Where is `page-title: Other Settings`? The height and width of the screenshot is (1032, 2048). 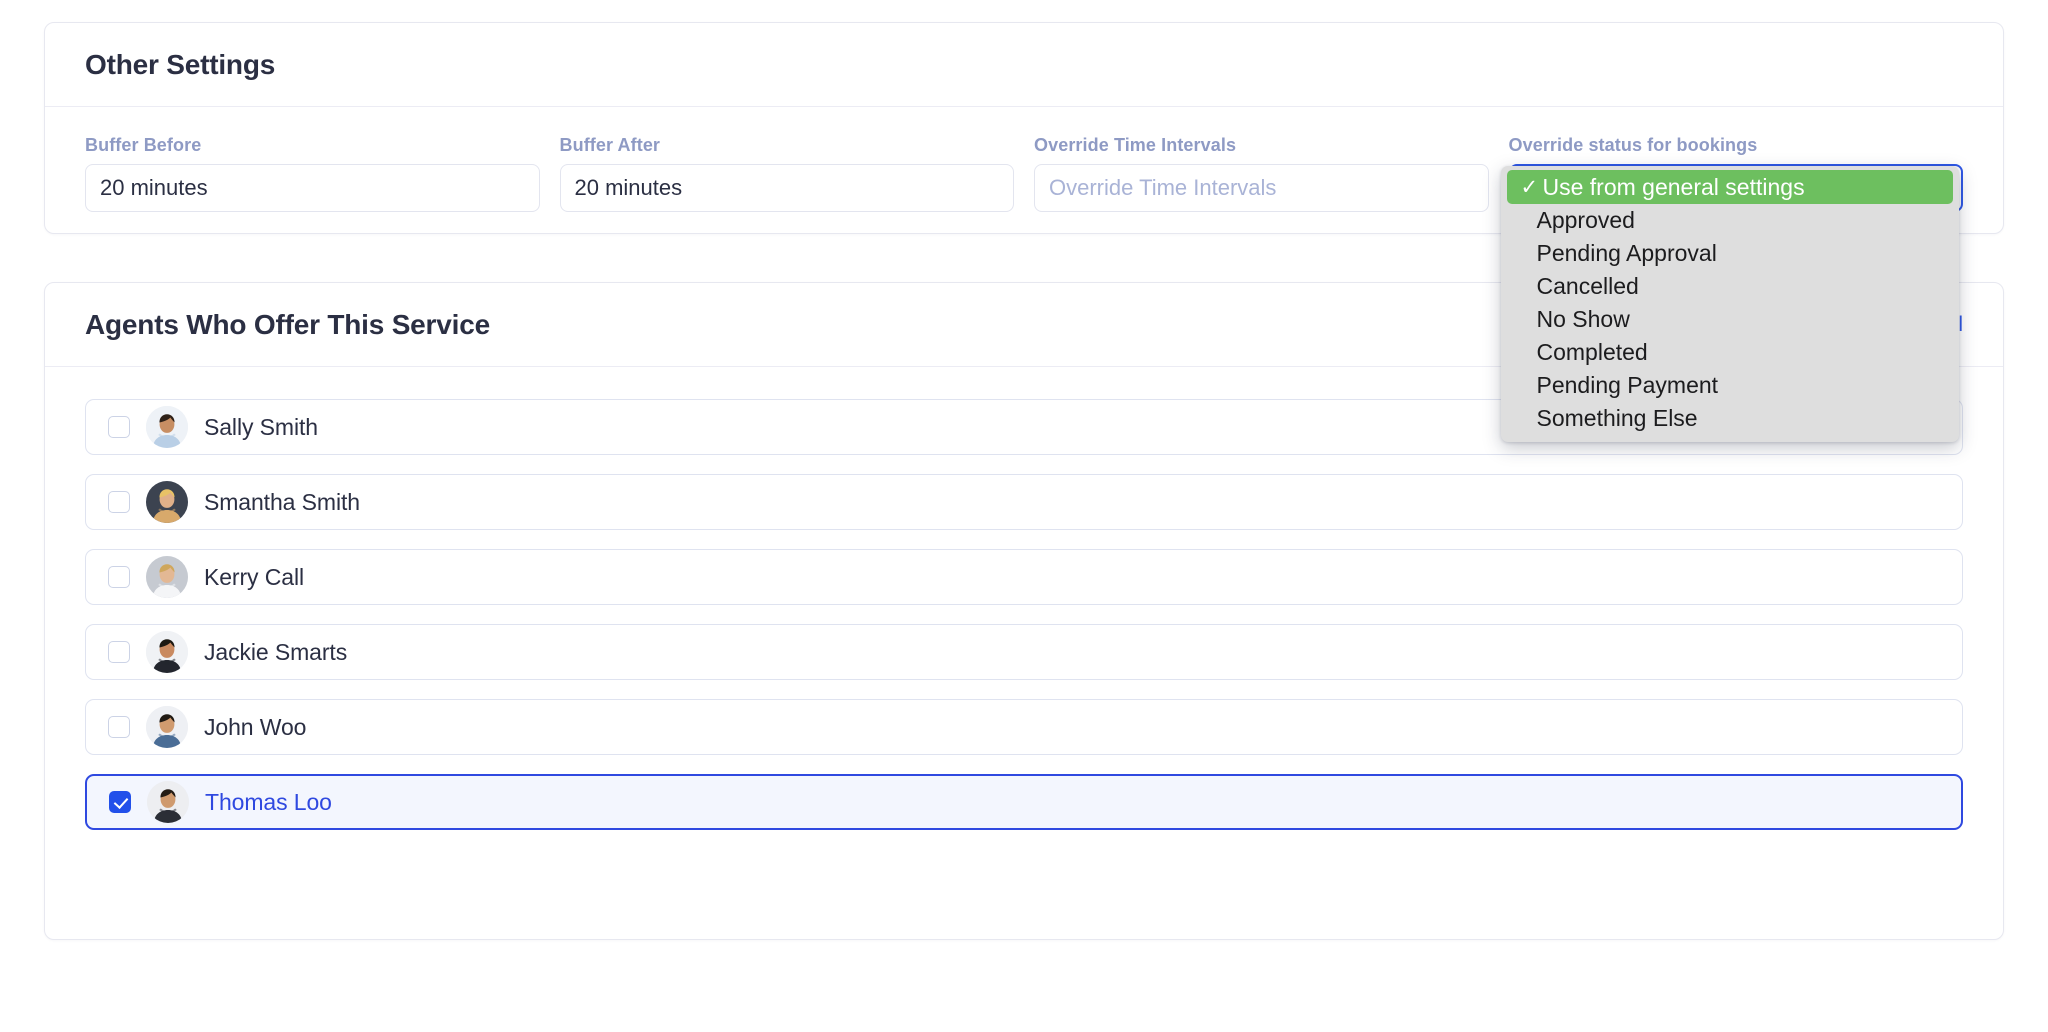
page-title: Other Settings is located at coordinates (180, 64).